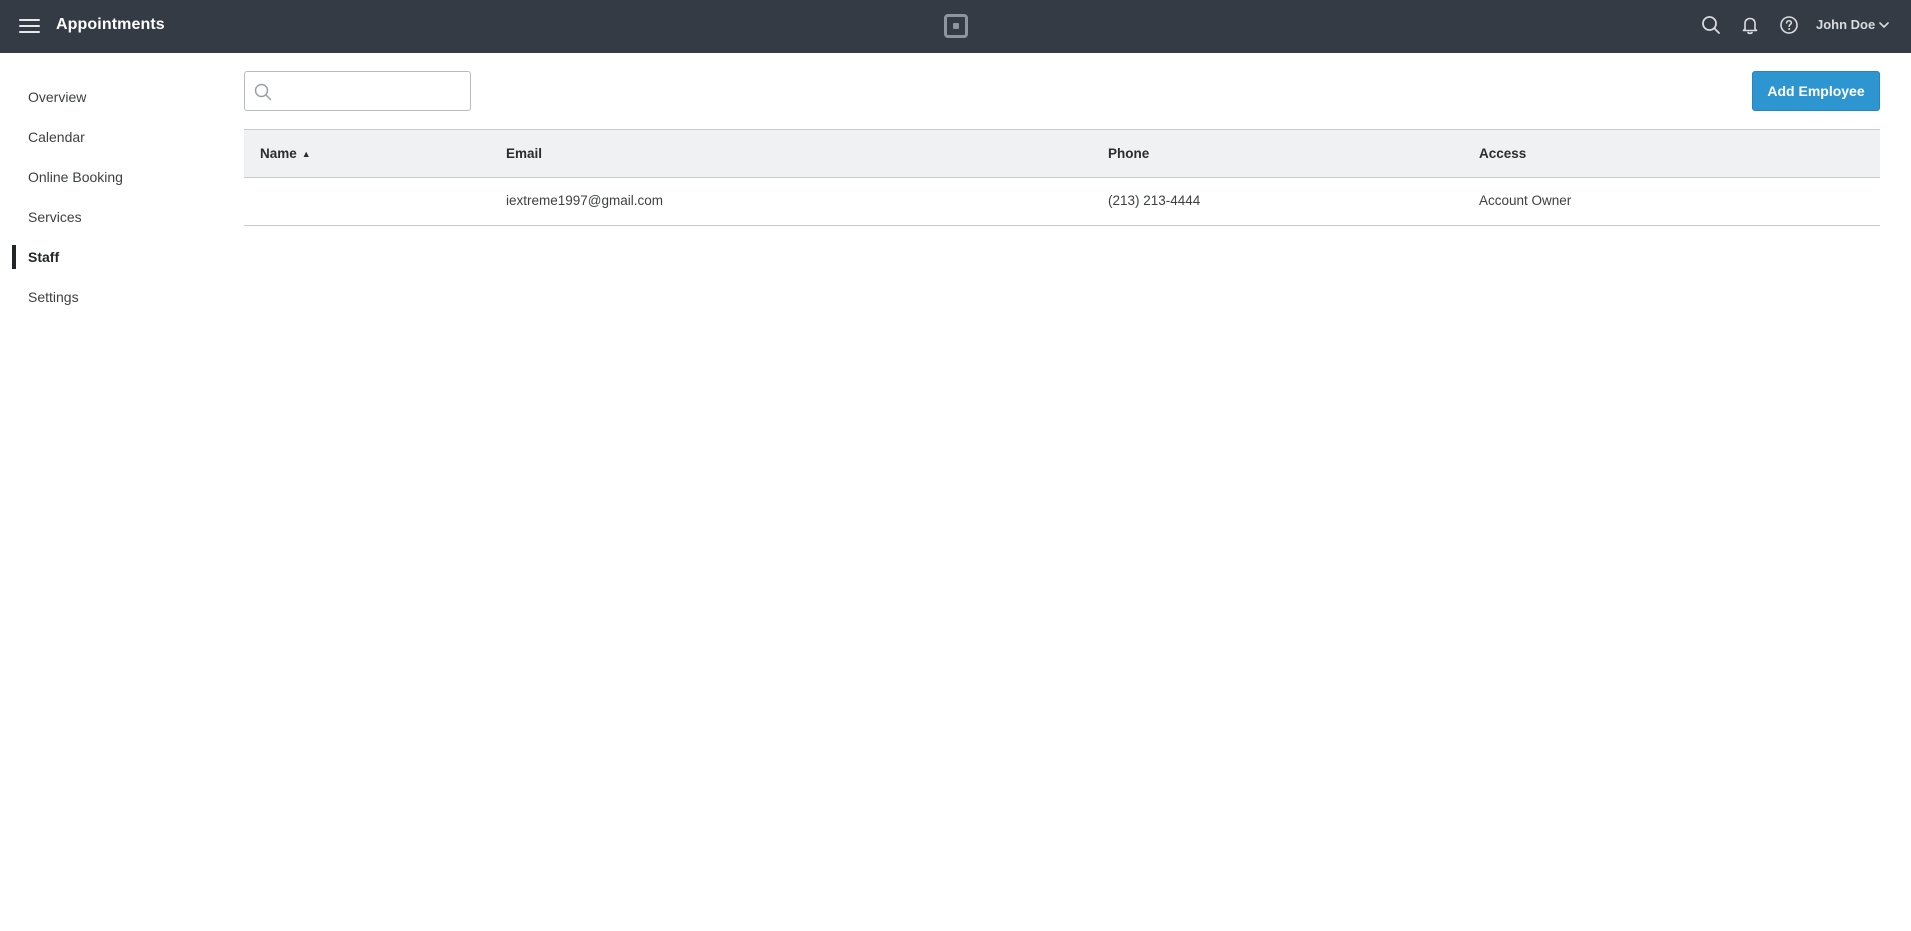  I want to click on square-logo-icon, so click(956, 26).